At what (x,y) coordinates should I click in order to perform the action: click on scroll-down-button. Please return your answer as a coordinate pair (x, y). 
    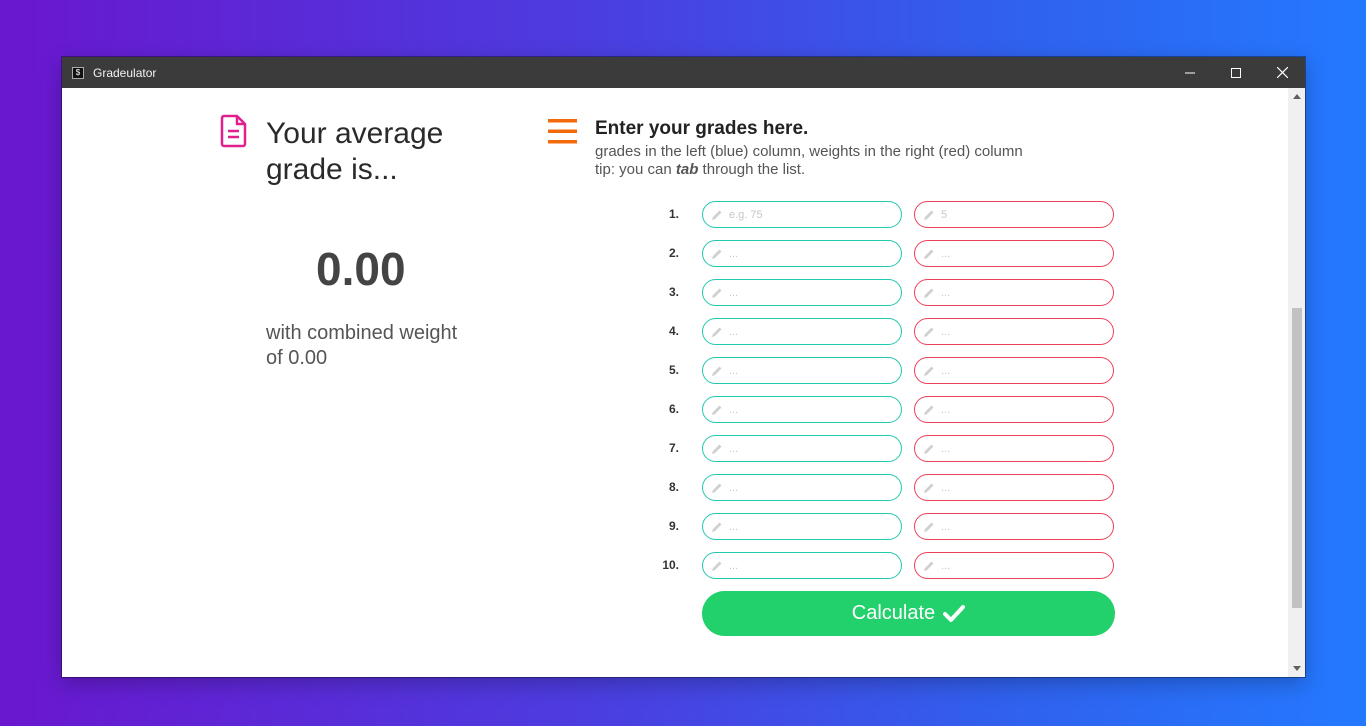
    Looking at the image, I should click on (1296, 668).